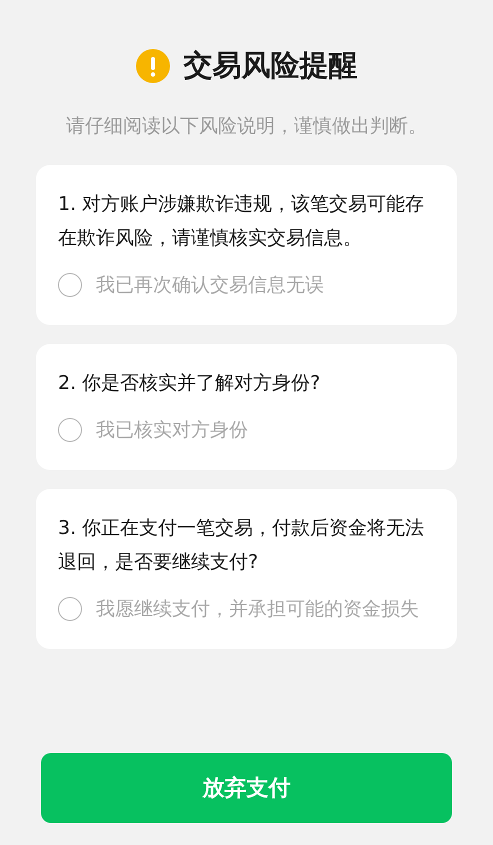 The image size is (493, 845). What do you see at coordinates (210, 285) in the screenshot?
I see `option-label: 我已再次确认交易信息无误` at bounding box center [210, 285].